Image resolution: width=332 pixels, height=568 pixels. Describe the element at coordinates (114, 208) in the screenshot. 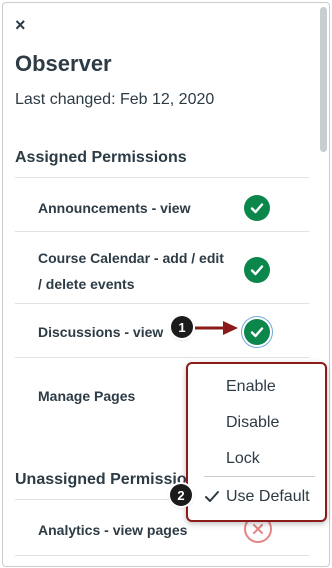

I see `permission-label-announcements: Announcements - view` at that location.